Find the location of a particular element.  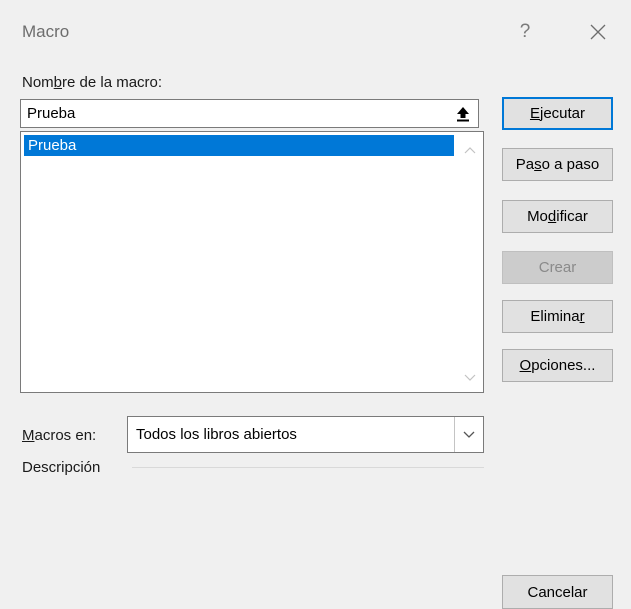

close-button is located at coordinates (598, 32).